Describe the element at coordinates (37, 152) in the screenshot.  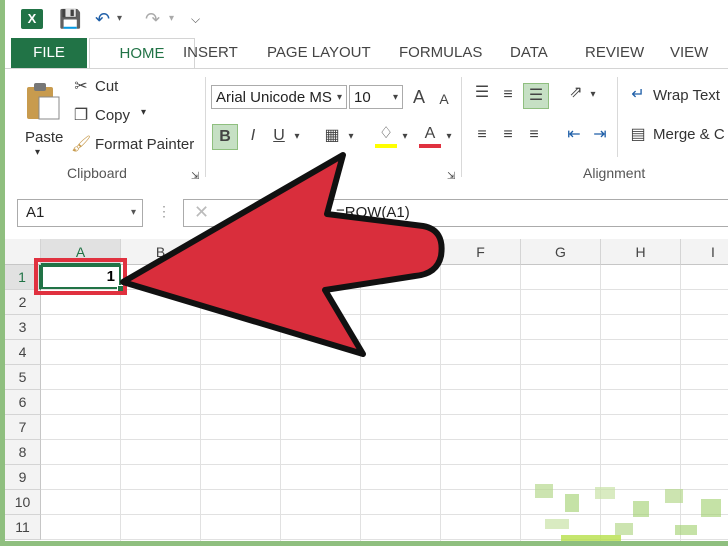
I see `paste-dropdown-icon: ▾` at that location.